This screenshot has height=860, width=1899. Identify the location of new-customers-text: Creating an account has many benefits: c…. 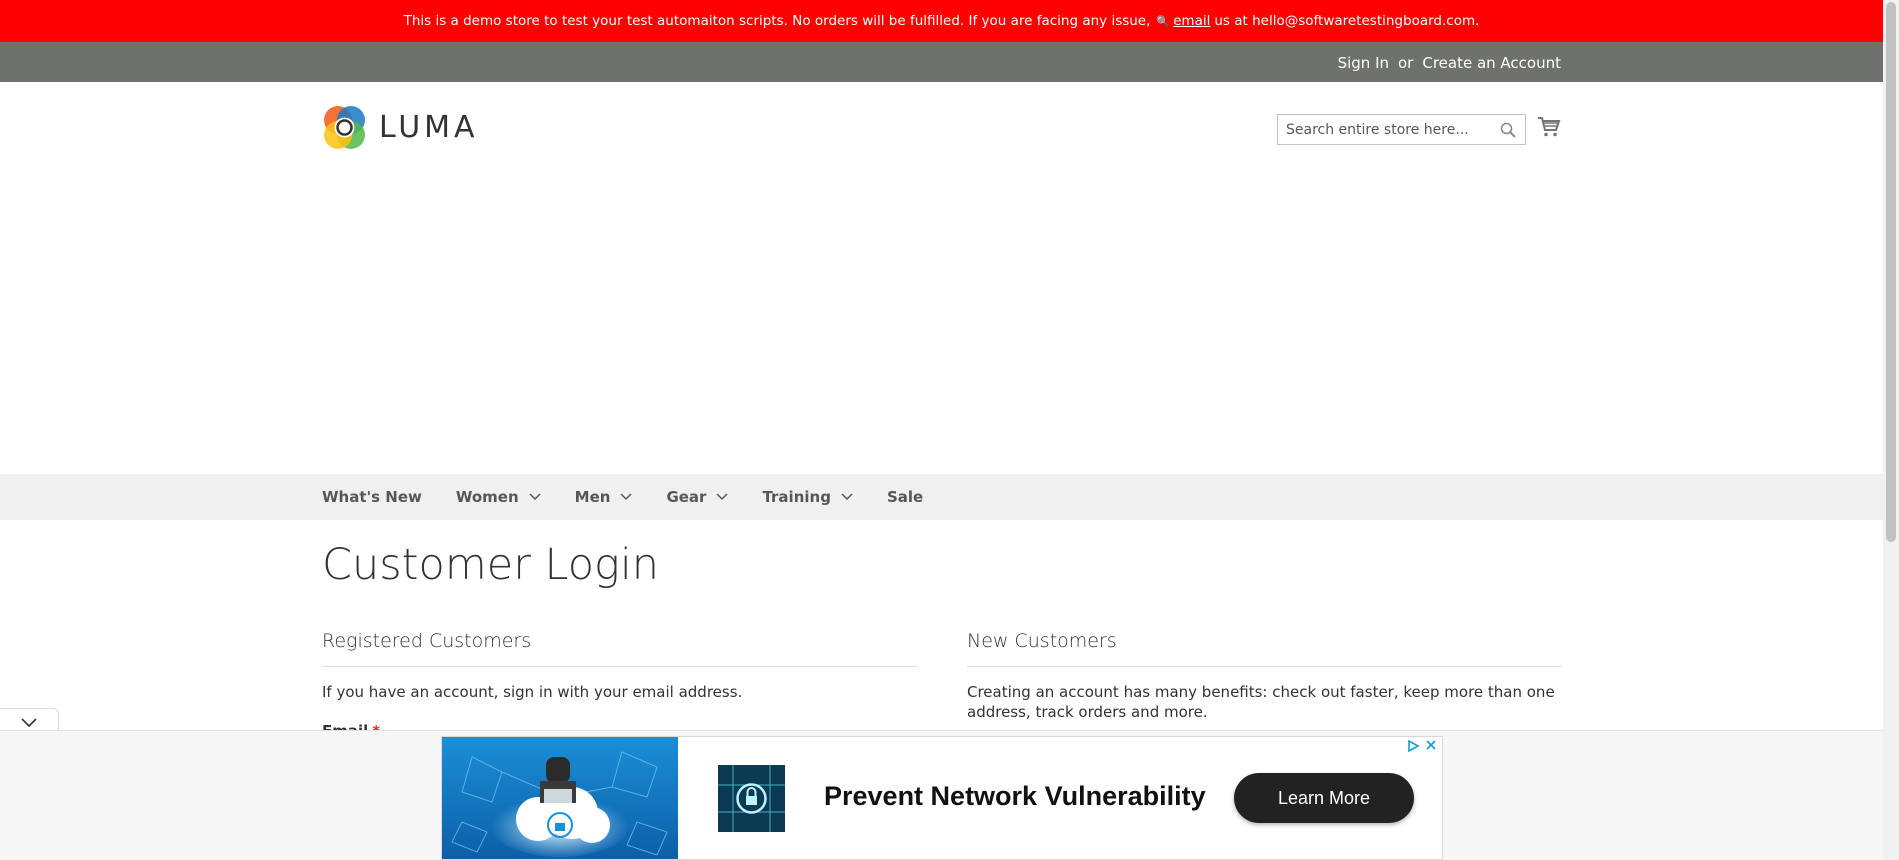
(1261, 702).